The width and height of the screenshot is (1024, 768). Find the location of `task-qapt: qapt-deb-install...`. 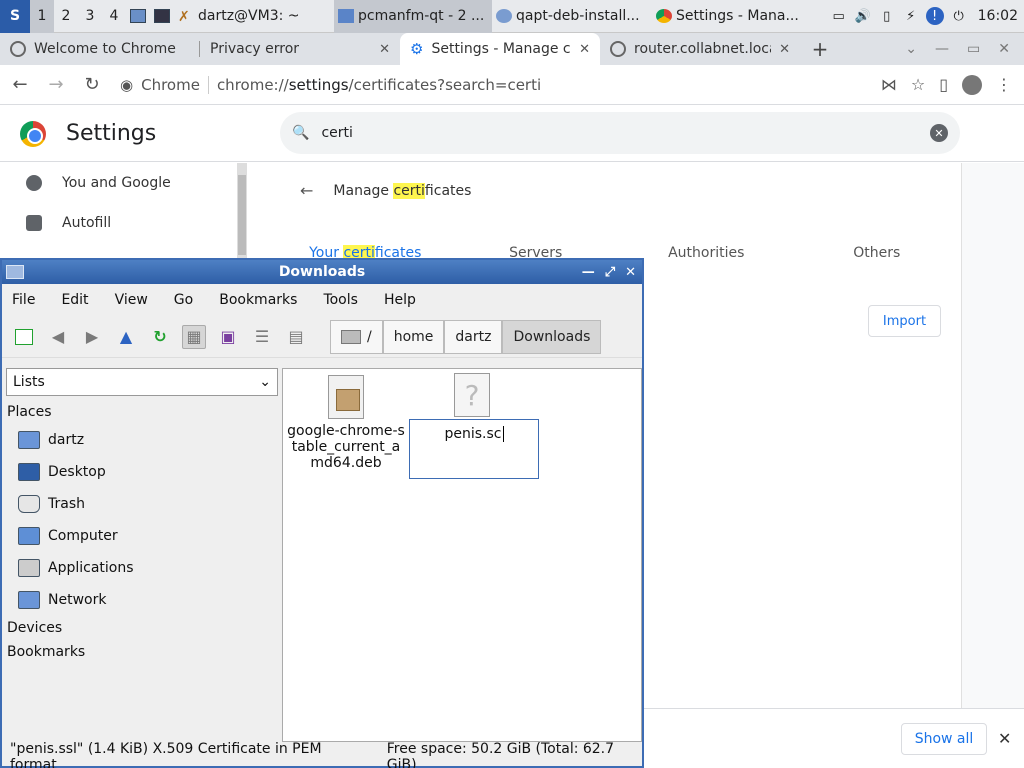

task-qapt: qapt-deb-install... is located at coordinates (572, 16).